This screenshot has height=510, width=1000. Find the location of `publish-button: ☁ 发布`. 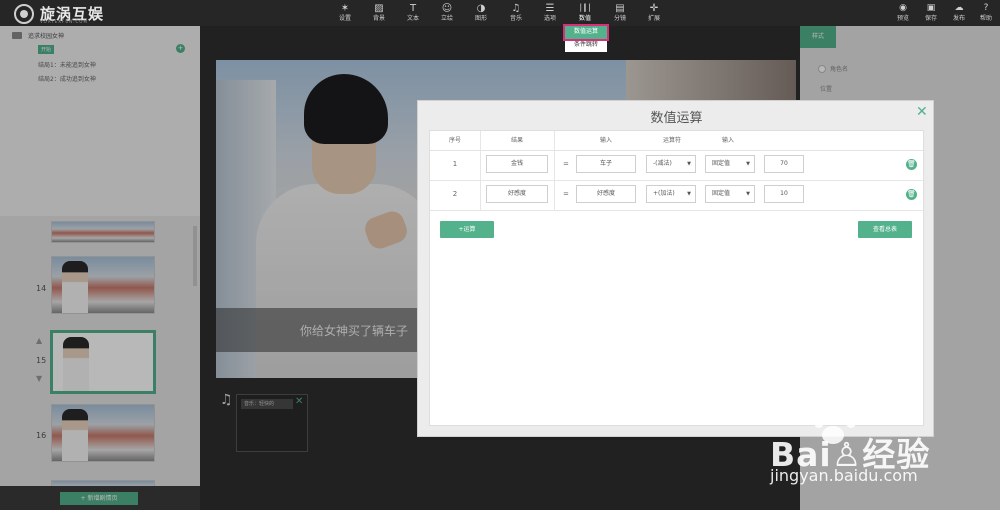

publish-button: ☁ 发布 is located at coordinates (959, 13).